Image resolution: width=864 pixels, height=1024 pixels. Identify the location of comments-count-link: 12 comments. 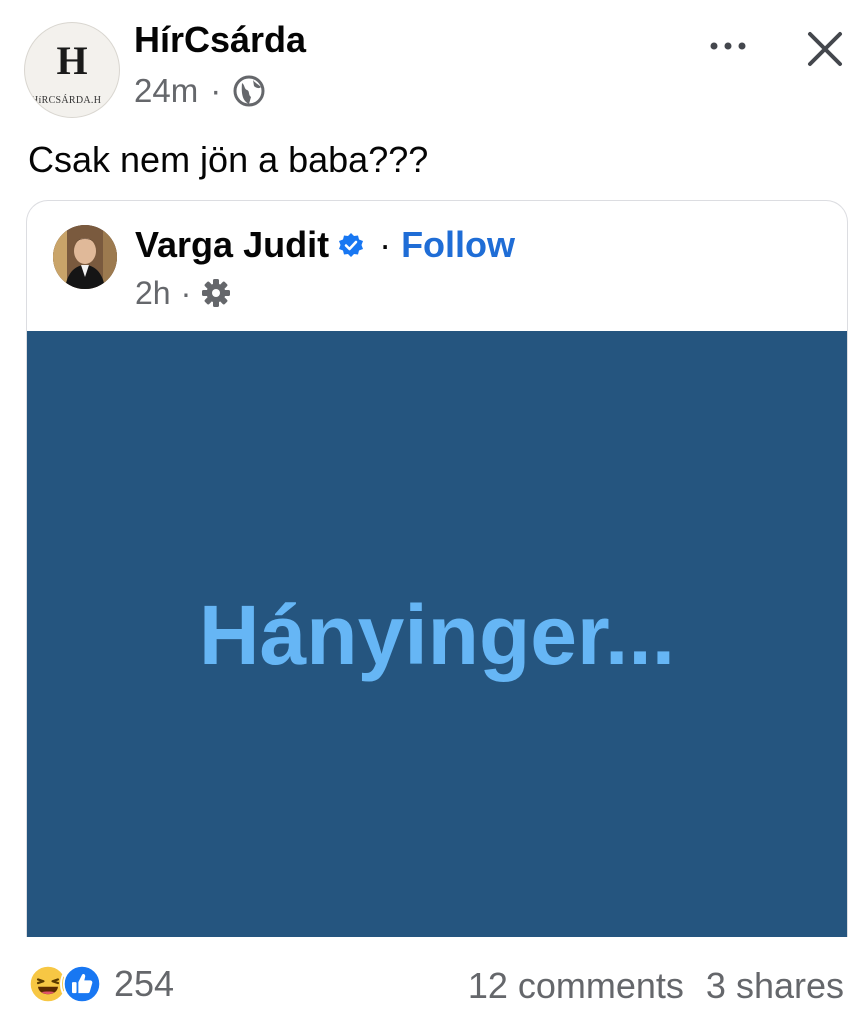
(576, 986).